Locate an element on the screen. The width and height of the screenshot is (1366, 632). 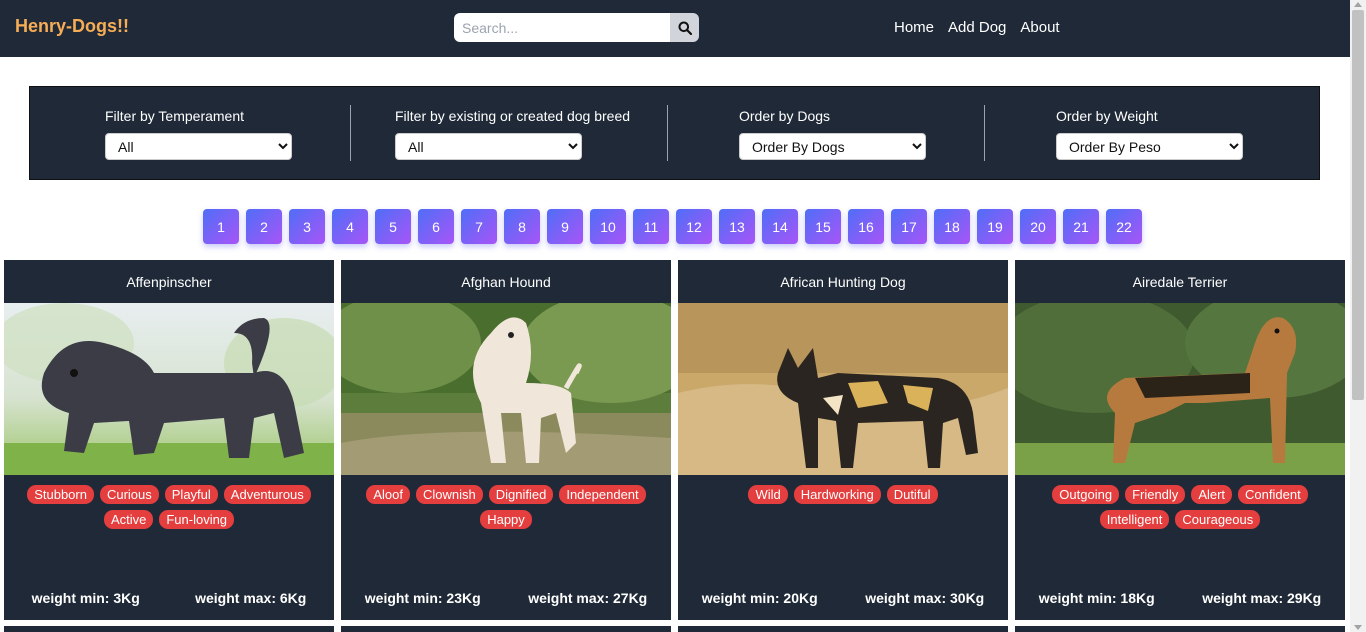
order-dogs: Order by Dogs Order By Dogs is located at coordinates (832, 134).